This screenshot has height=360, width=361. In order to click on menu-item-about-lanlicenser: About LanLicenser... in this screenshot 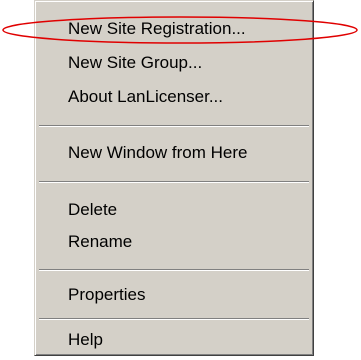, I will do `click(174, 97)`.